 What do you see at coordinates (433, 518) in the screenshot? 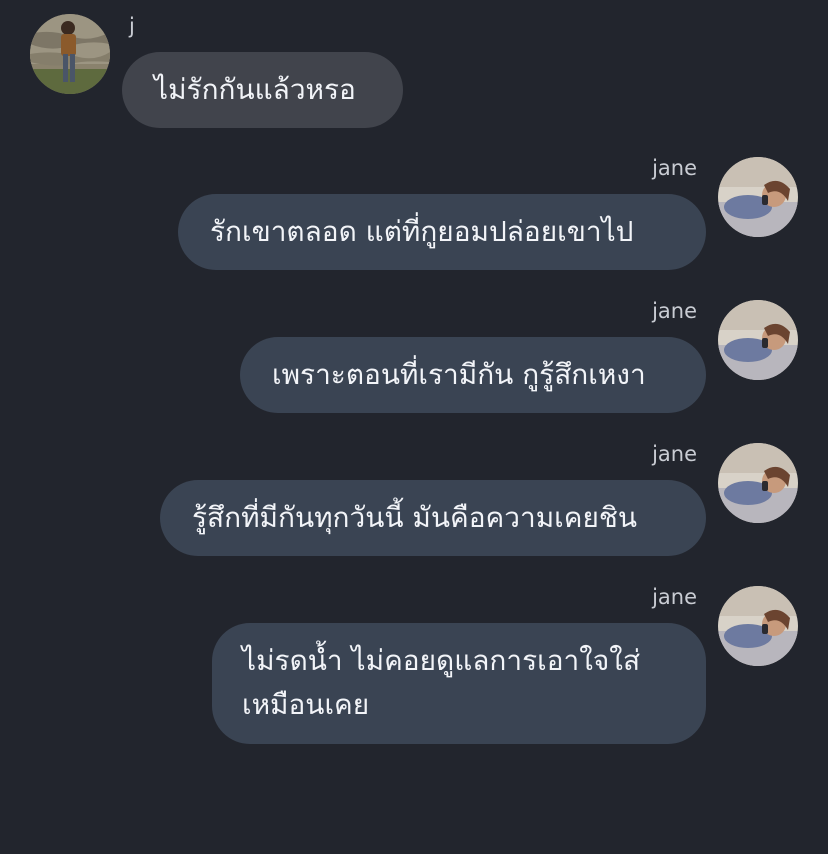
I see `message-bubble-outgoing: รู้สึกที่มีกันทุกวันนี้ มันคือความเคยชิน` at bounding box center [433, 518].